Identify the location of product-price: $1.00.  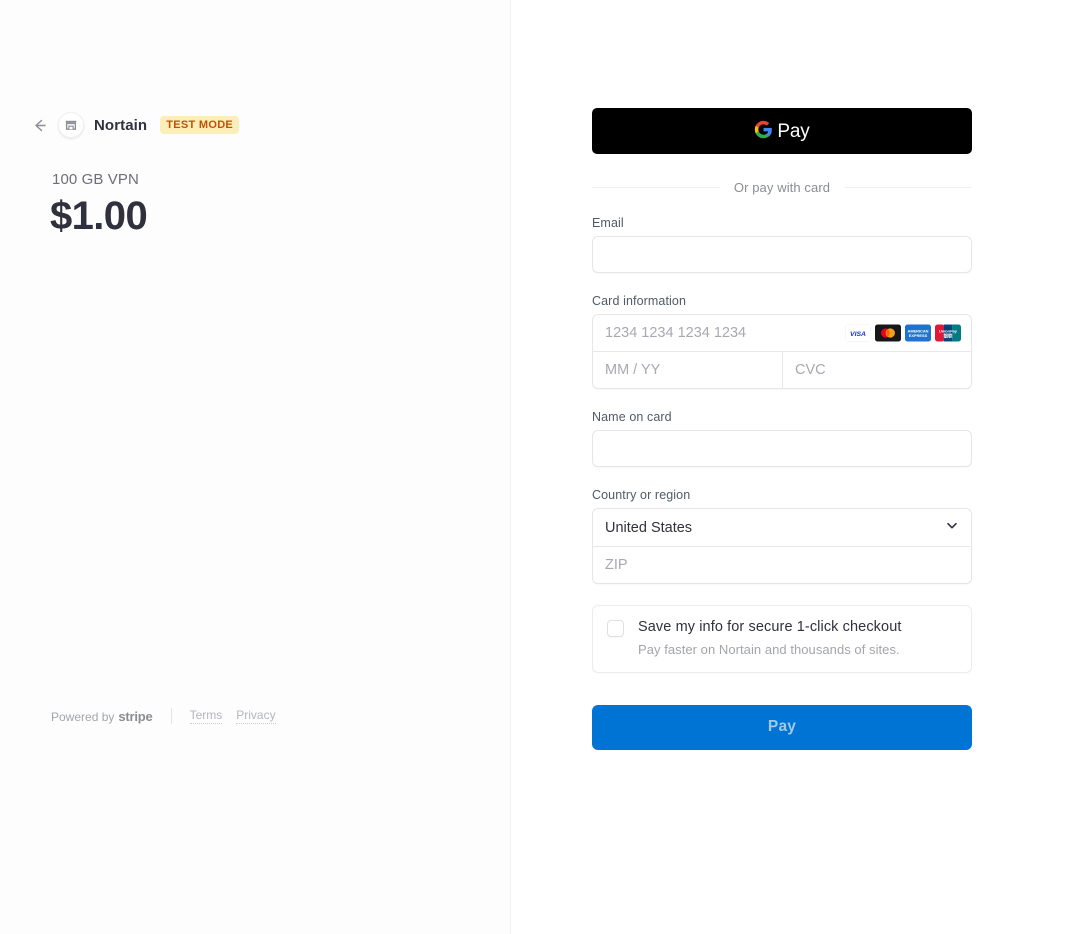
(99, 216).